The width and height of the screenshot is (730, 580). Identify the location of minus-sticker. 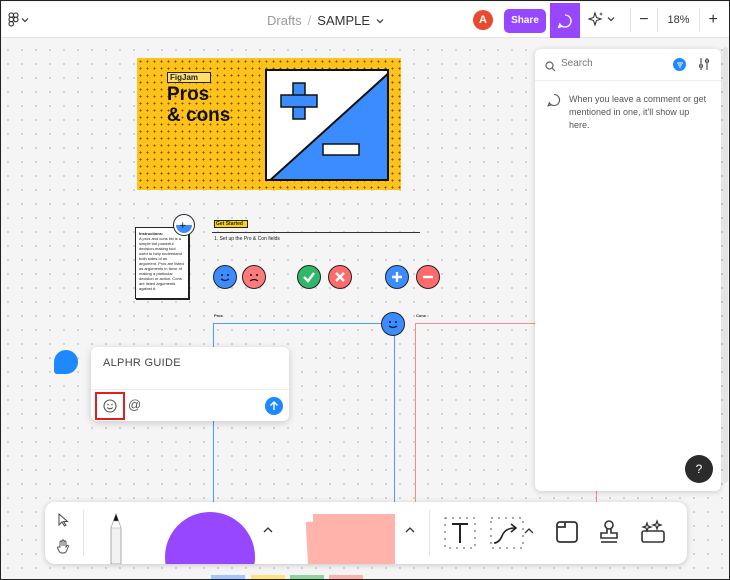
(428, 277).